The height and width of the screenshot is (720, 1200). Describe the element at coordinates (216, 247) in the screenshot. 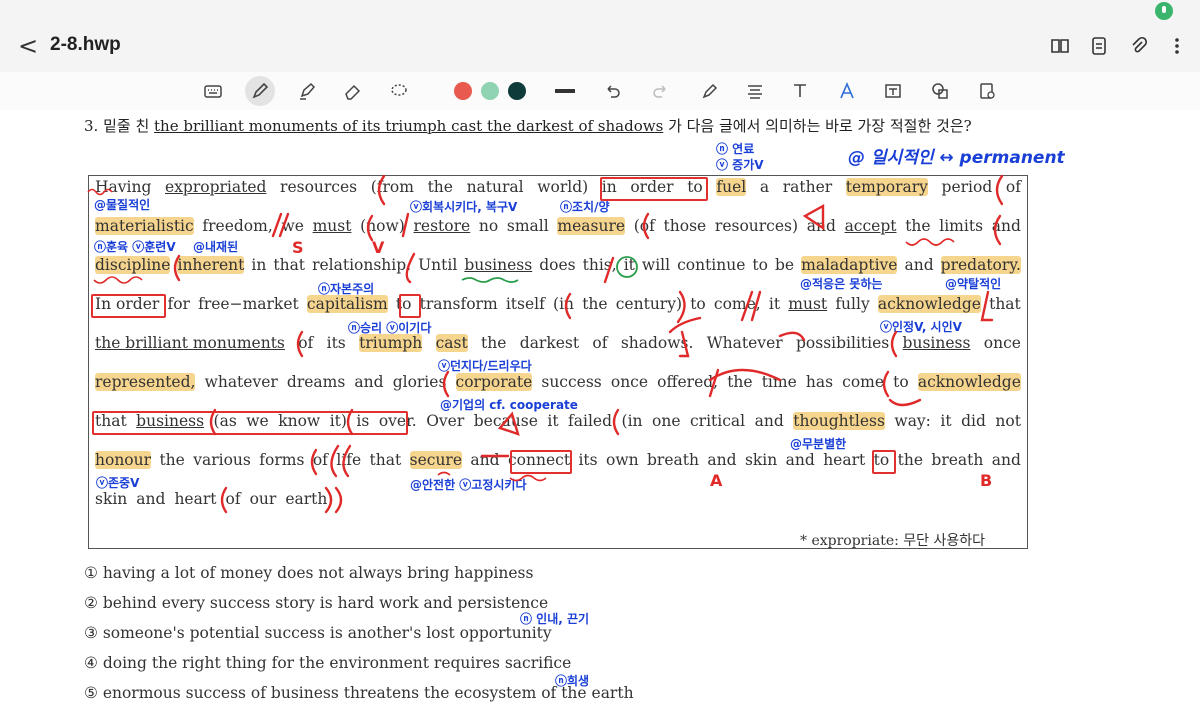

I see `note-inherent: @내재된` at that location.